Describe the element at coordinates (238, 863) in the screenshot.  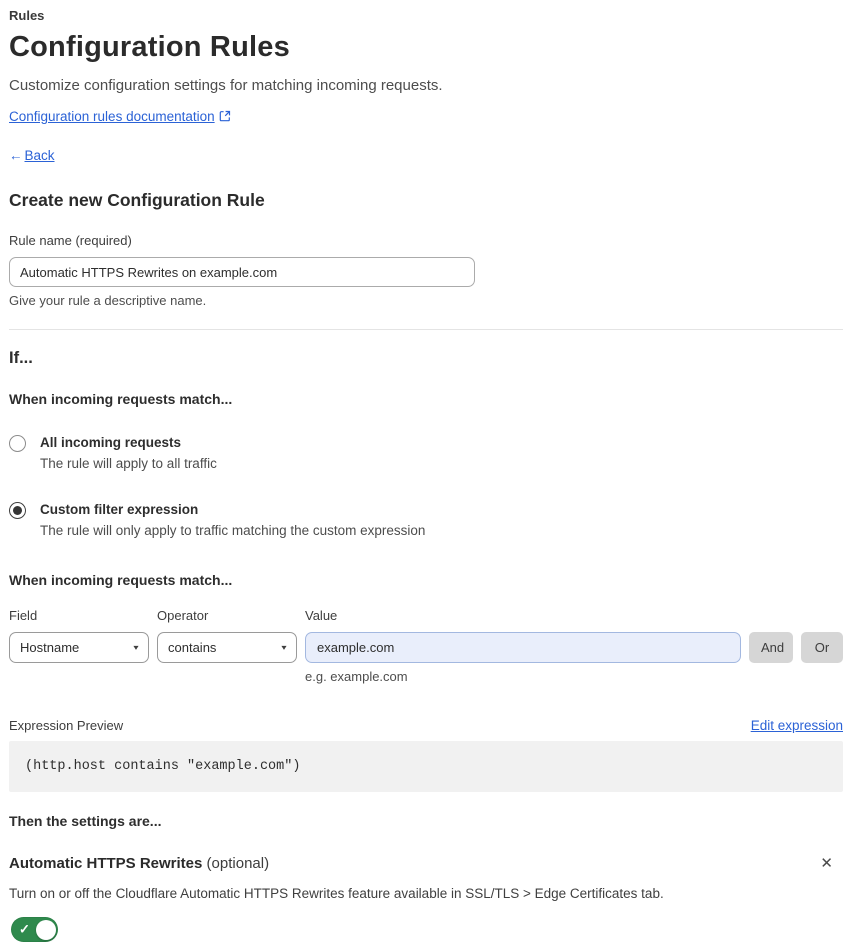
I see `setting-optional-label: (optional)` at that location.